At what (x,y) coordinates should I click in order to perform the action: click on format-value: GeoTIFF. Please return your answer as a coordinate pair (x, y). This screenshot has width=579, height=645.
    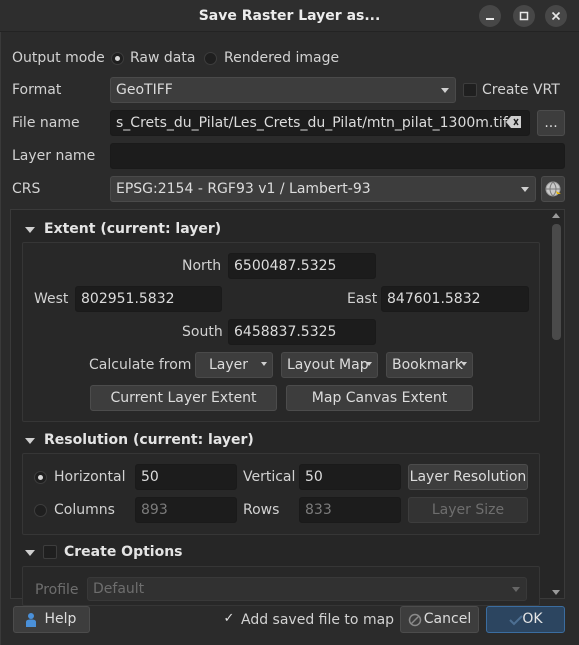
    Looking at the image, I should click on (144, 90).